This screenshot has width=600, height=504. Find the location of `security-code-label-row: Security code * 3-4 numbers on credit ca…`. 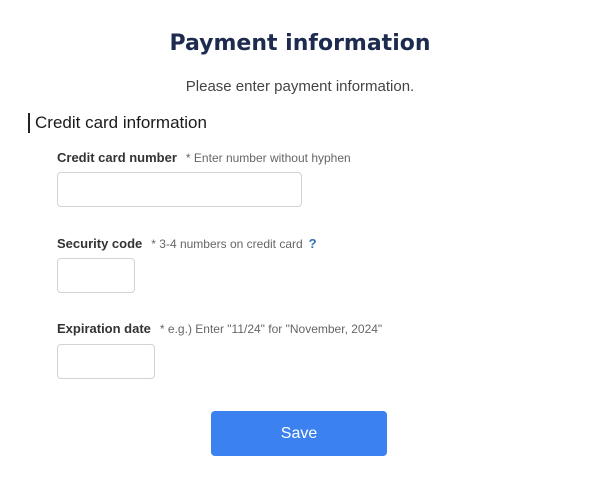

security-code-label-row: Security code * 3-4 numbers on credit ca… is located at coordinates (187, 243).